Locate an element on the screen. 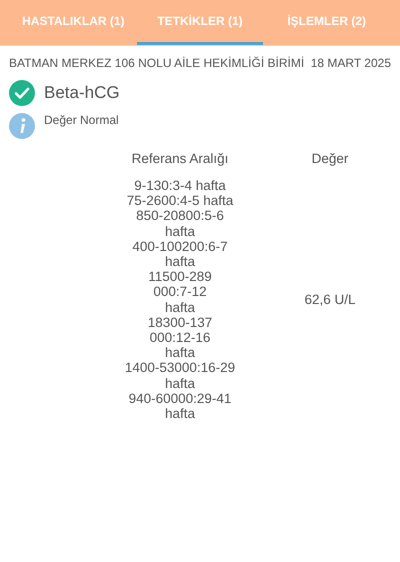 The height and width of the screenshot is (562, 400). facility-name: BATMAN MERKEZ 106 NOLU AİLE HEKİMLİĞİ BİRİMİ is located at coordinates (156, 63).